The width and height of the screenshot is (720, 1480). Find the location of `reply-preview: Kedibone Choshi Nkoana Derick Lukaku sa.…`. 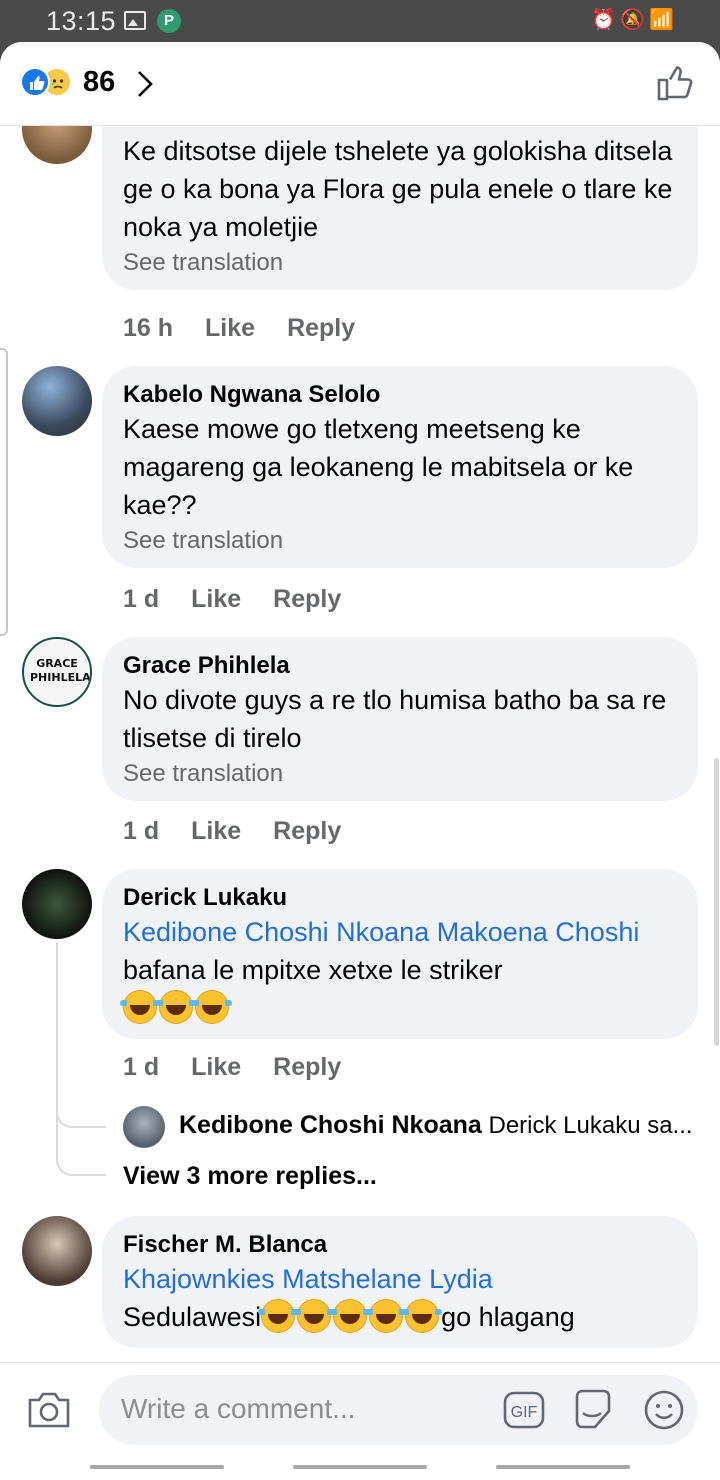

reply-preview: Kedibone Choshi Nkoana Derick Lukaku sa.… is located at coordinates (418, 1128).